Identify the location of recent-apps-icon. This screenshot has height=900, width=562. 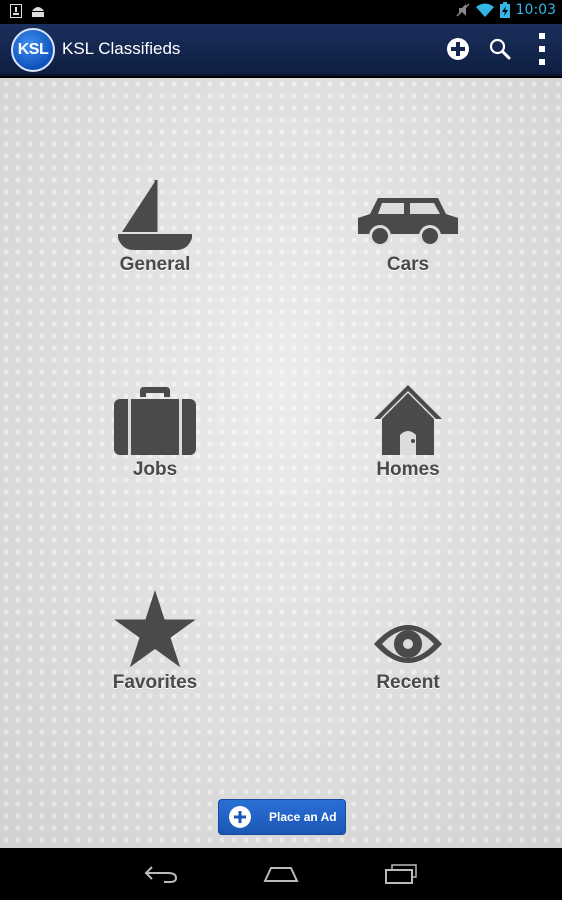
(401, 874).